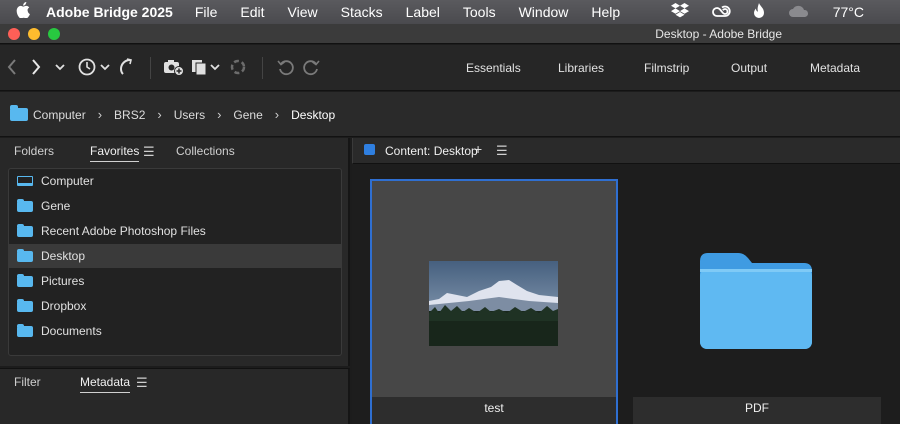 The height and width of the screenshot is (424, 900). What do you see at coordinates (14, 34) in the screenshot?
I see `close-window-button` at bounding box center [14, 34].